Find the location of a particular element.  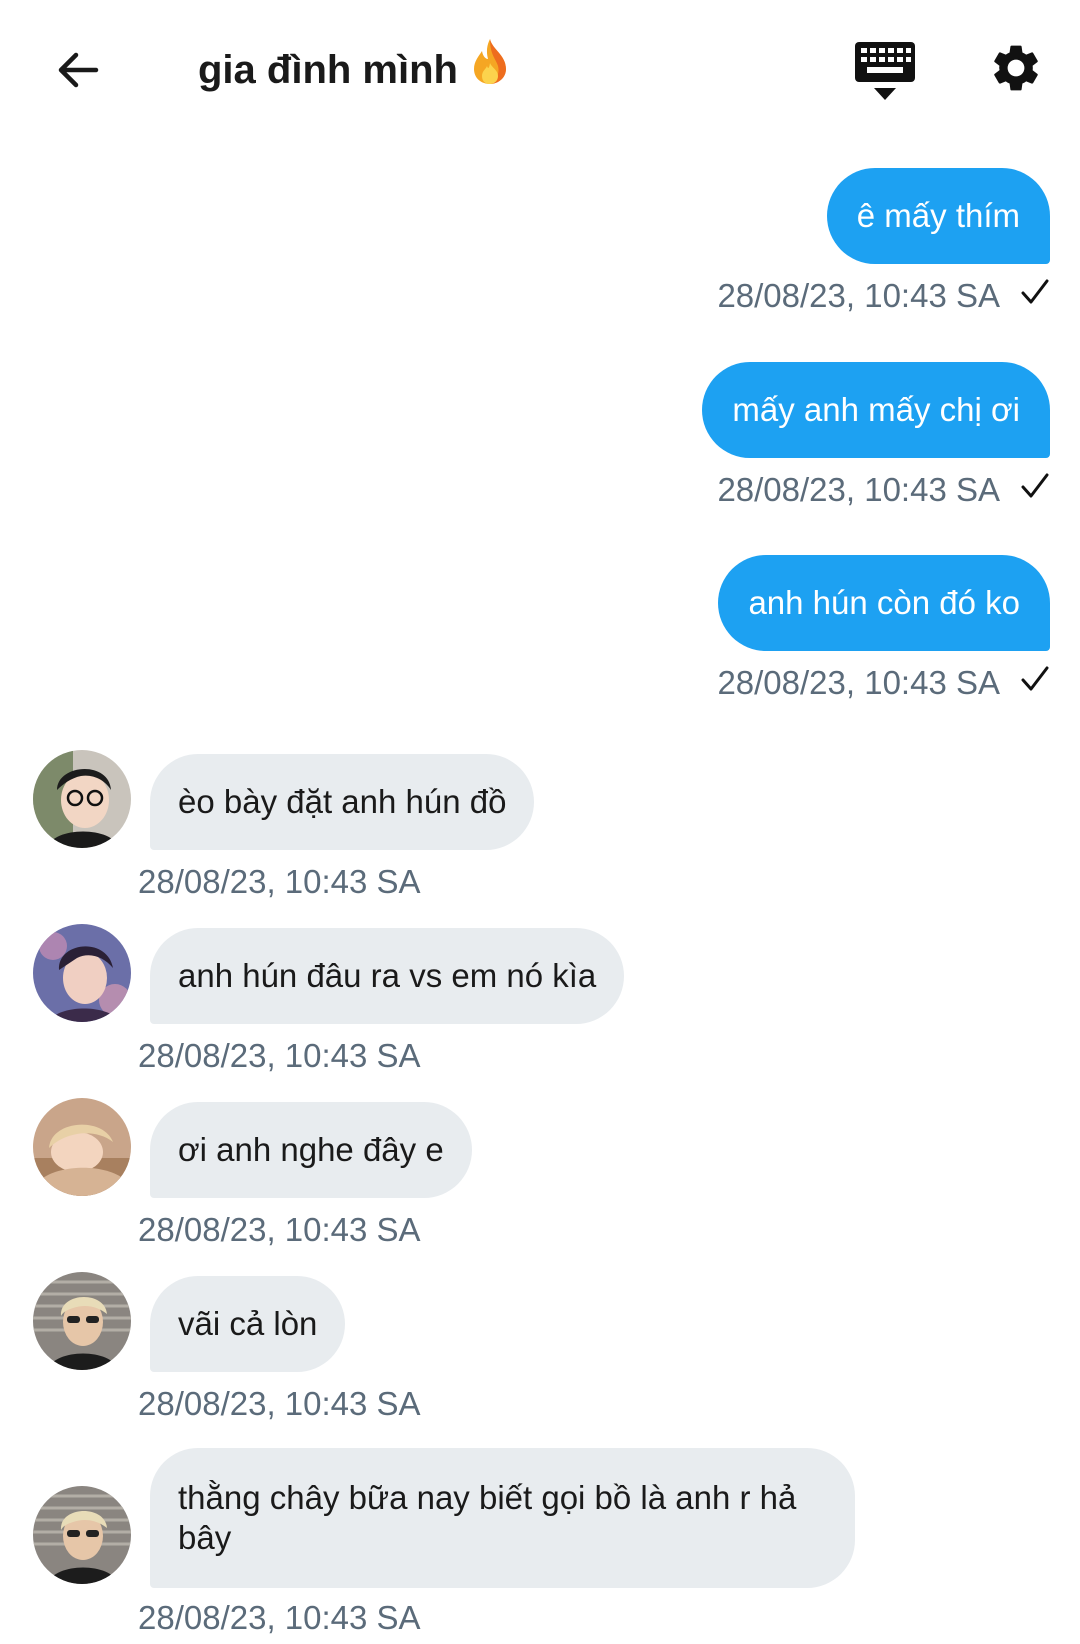

outgoing-message-bubble: ê mấy thím is located at coordinates (938, 216).